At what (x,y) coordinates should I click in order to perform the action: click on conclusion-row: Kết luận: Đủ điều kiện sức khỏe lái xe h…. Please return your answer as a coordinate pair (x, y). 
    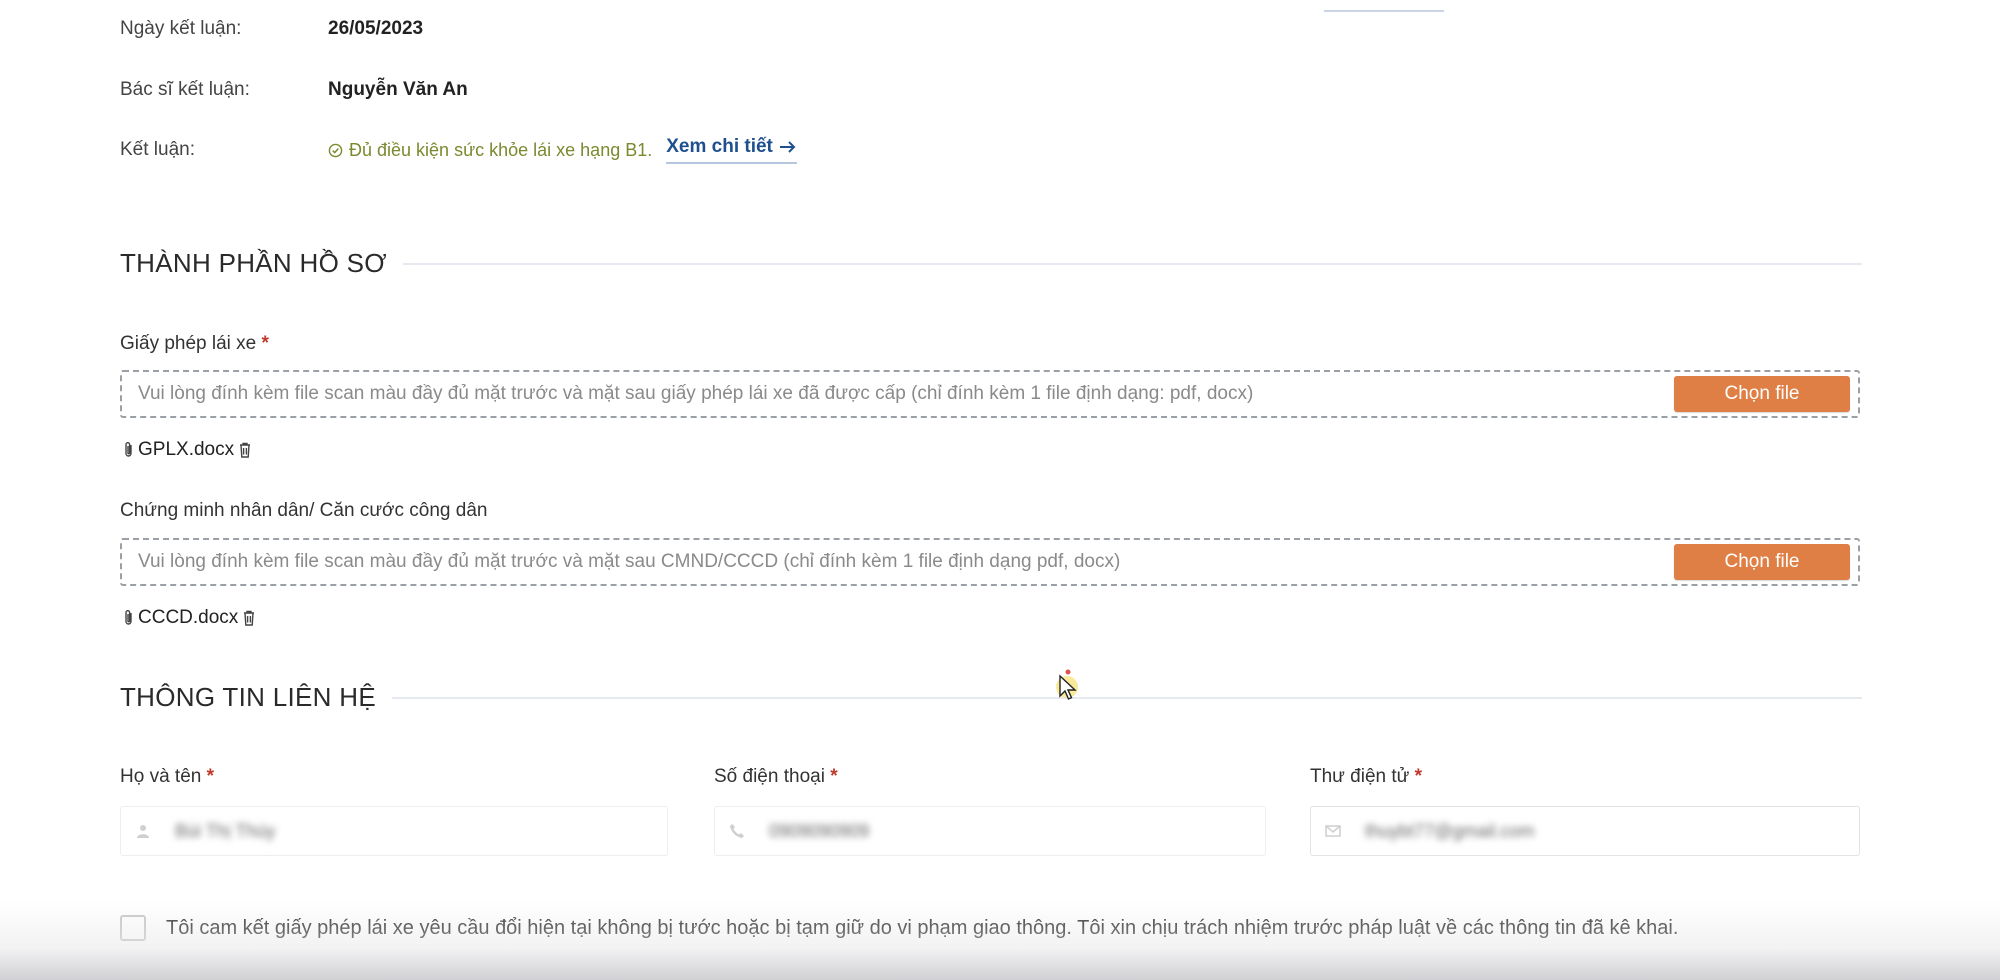
    Looking at the image, I should click on (458, 150).